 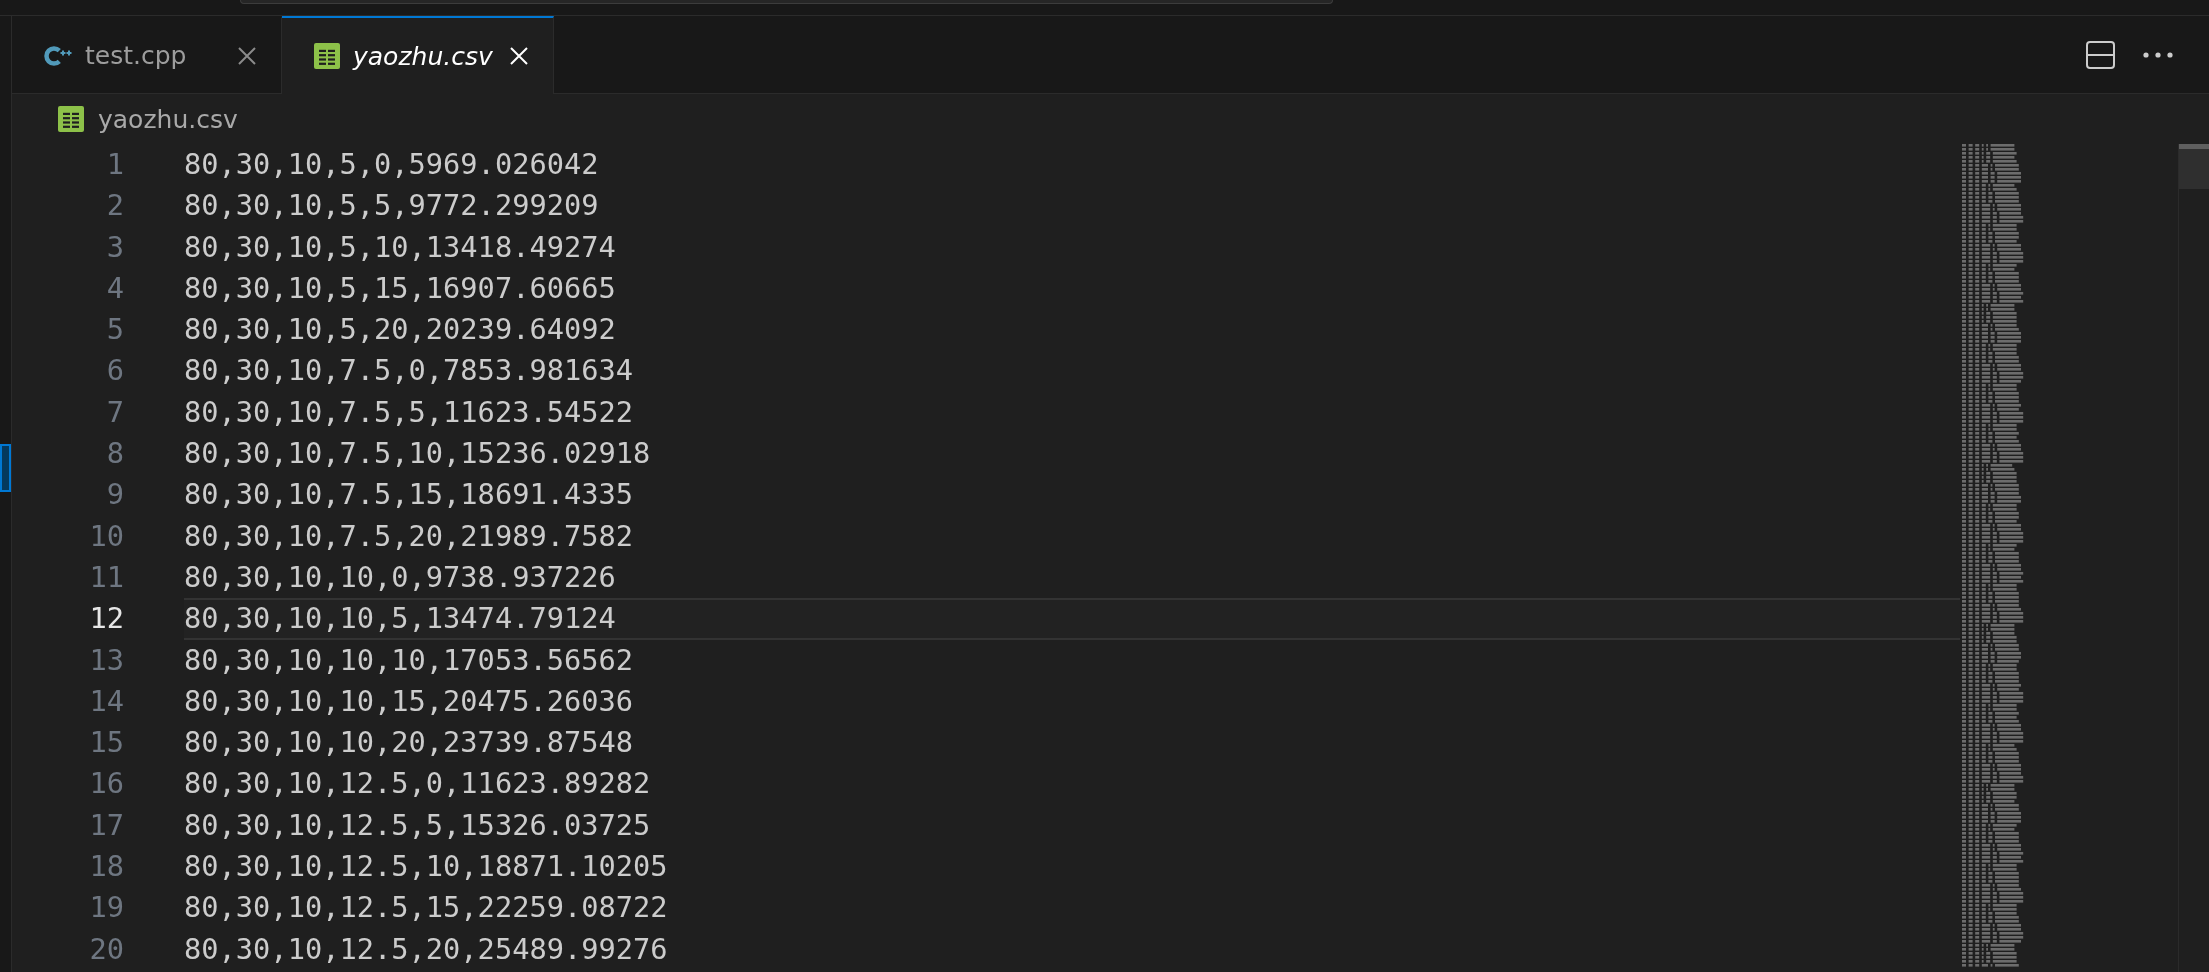 What do you see at coordinates (106, 660) in the screenshot?
I see `line-number: 13` at bounding box center [106, 660].